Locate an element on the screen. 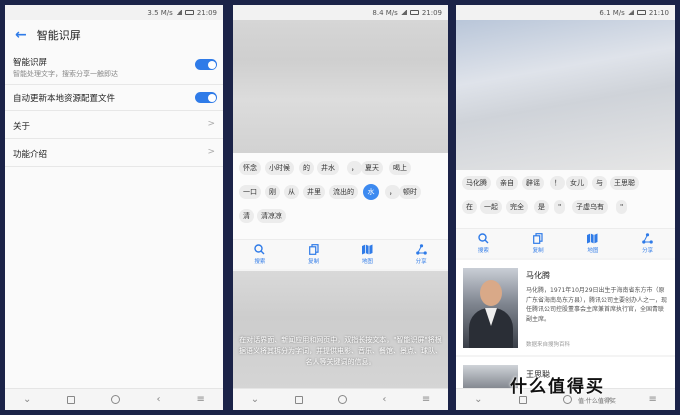 Image resolution: width=680 pixels, height=415 pixels. word-token: 完全 is located at coordinates (517, 207).